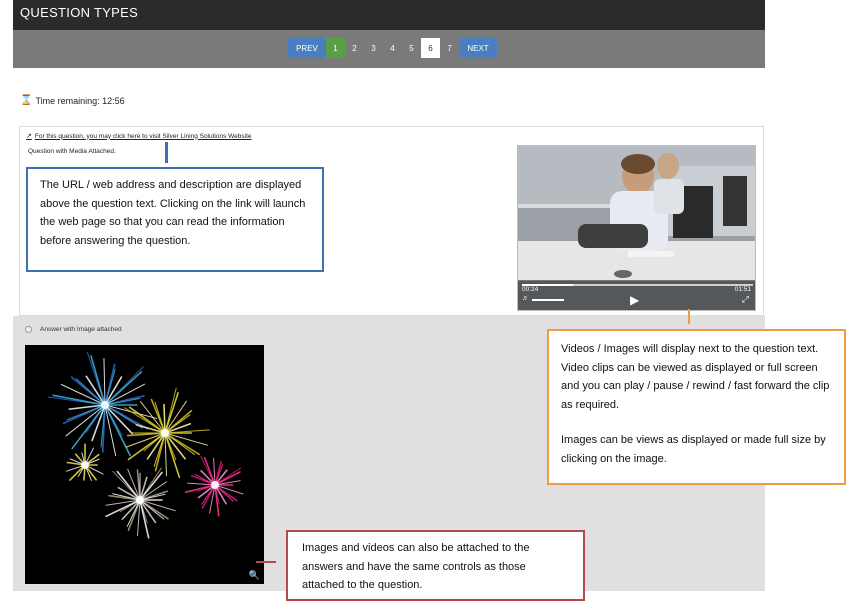 The height and width of the screenshot is (616, 856). I want to click on pagination-bar: PREV 1 2 3 4 5 6 7 NEXT, so click(389, 49).